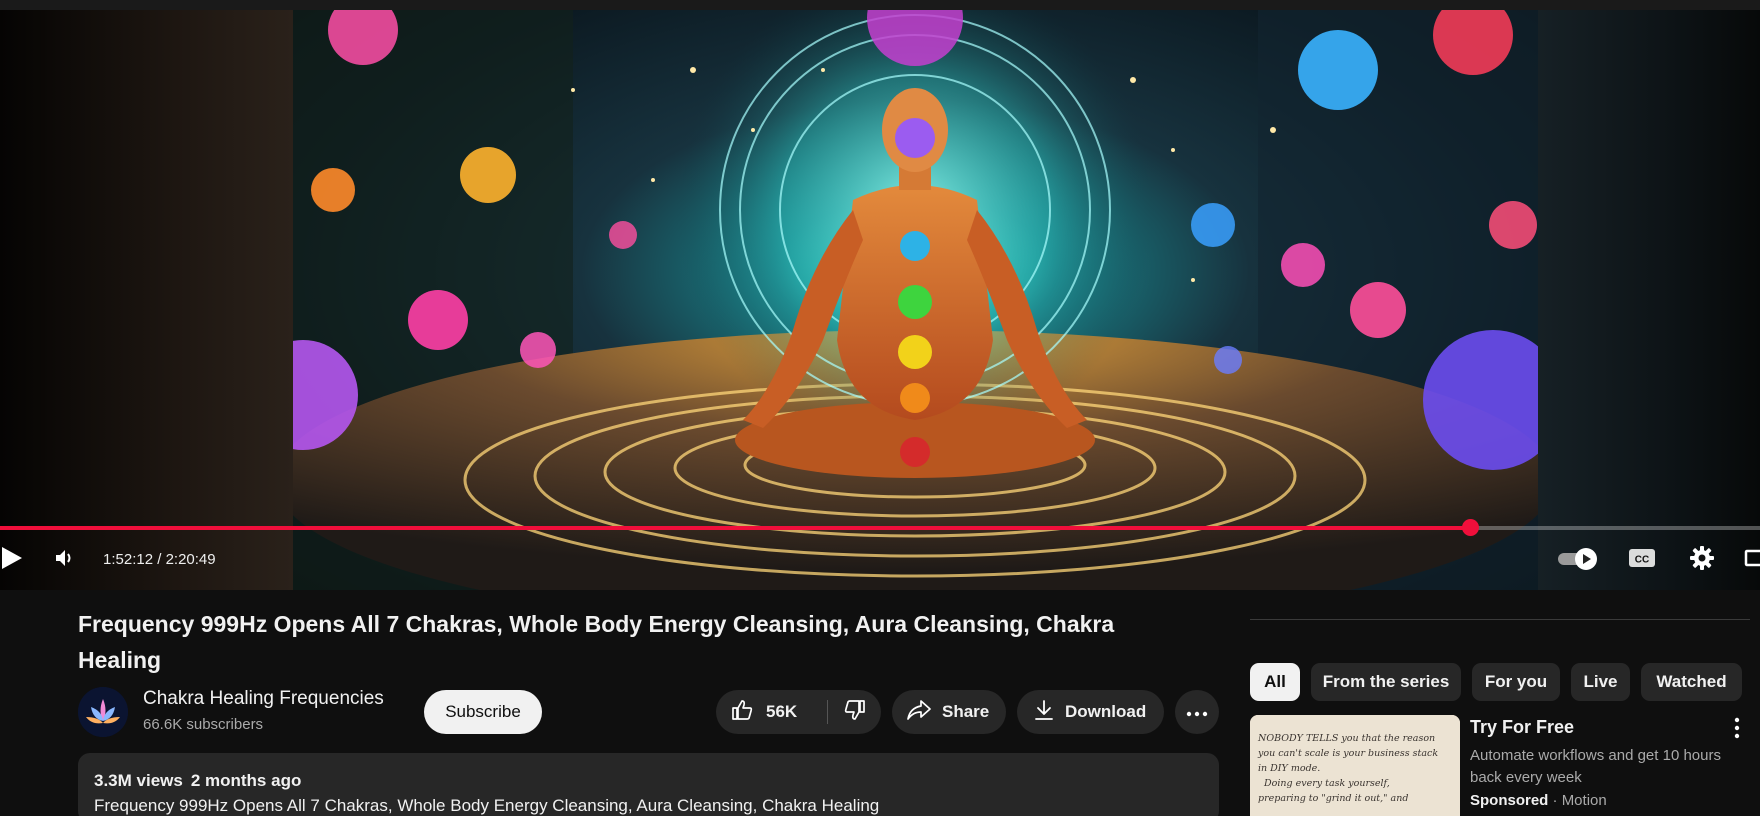 This screenshot has width=1760, height=816. I want to click on more-actions-button, so click(1197, 712).